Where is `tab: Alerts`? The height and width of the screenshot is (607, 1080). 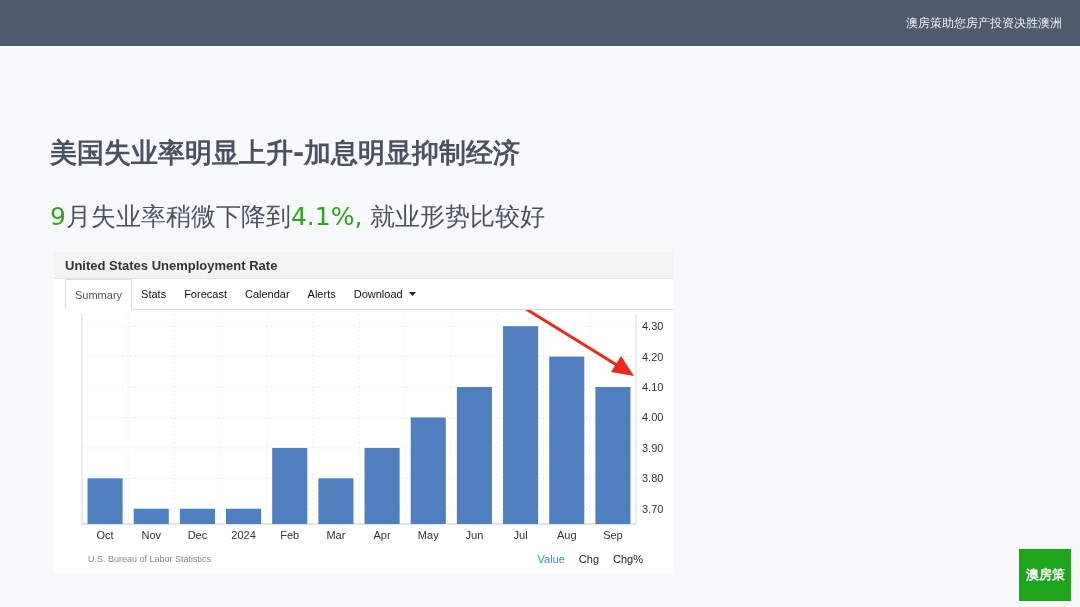
tab: Alerts is located at coordinates (321, 294).